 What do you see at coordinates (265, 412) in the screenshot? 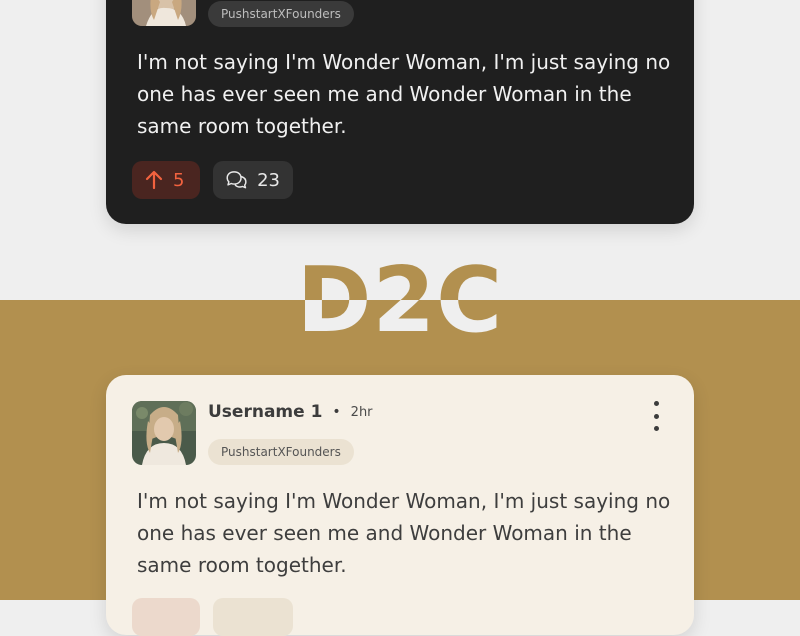
I see `username: Username 1` at bounding box center [265, 412].